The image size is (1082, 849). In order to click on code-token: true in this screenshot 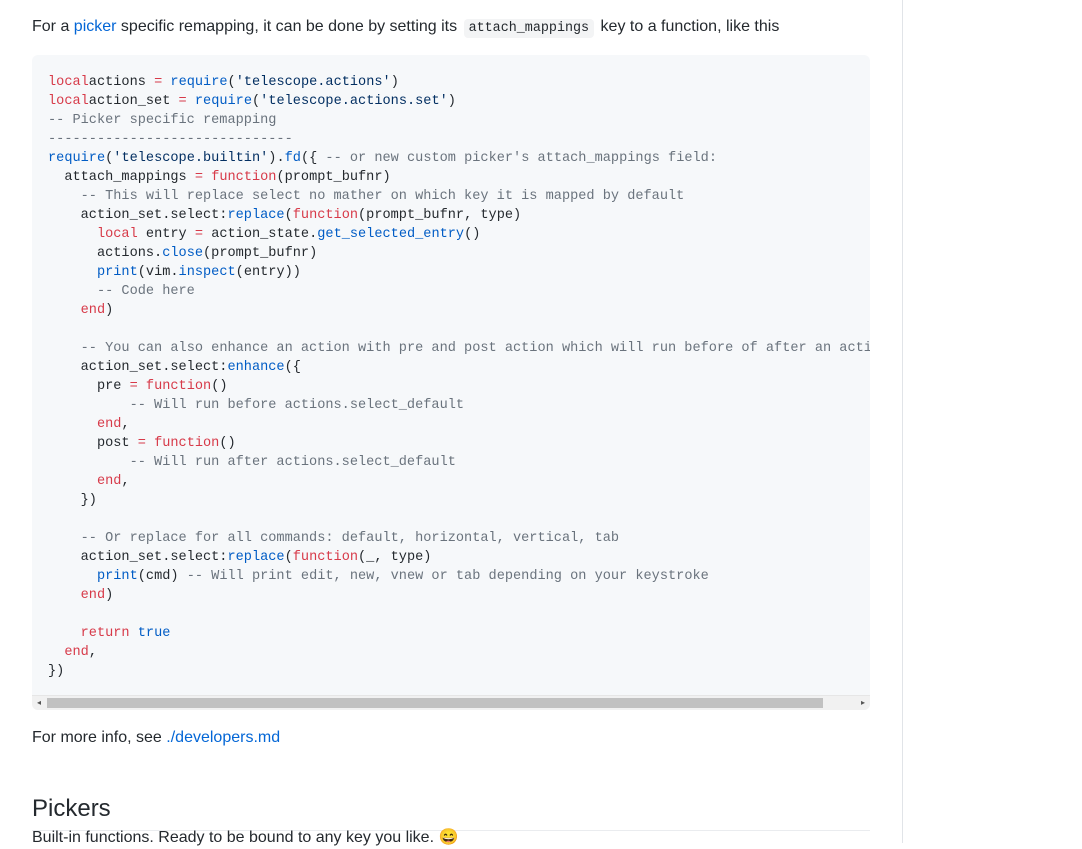, I will do `click(154, 633)`.